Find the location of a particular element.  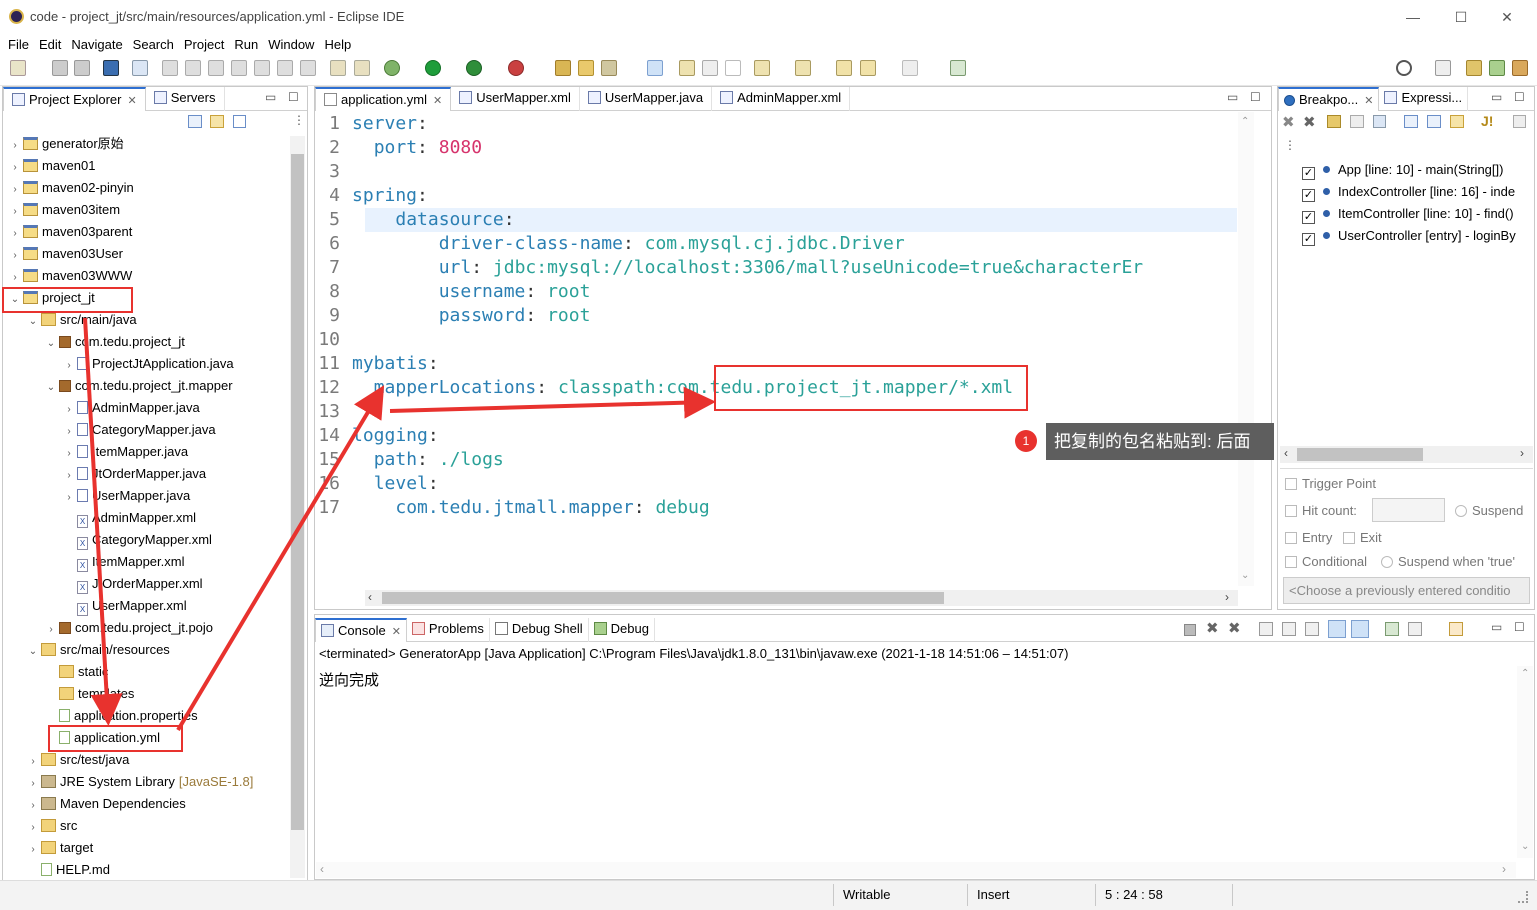

view-menu-icon is located at coordinates (1519, 121).